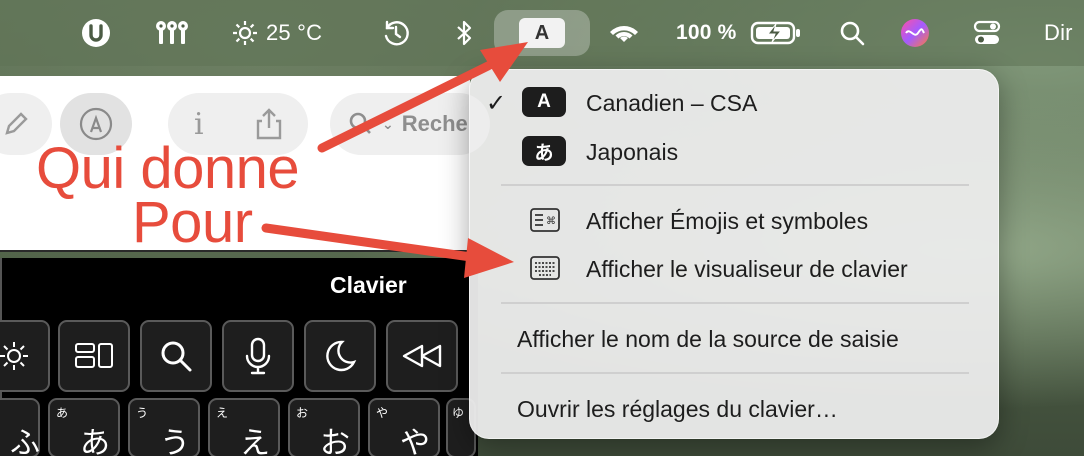 This screenshot has height=456, width=1084. I want to click on kana-main: や, so click(415, 441).